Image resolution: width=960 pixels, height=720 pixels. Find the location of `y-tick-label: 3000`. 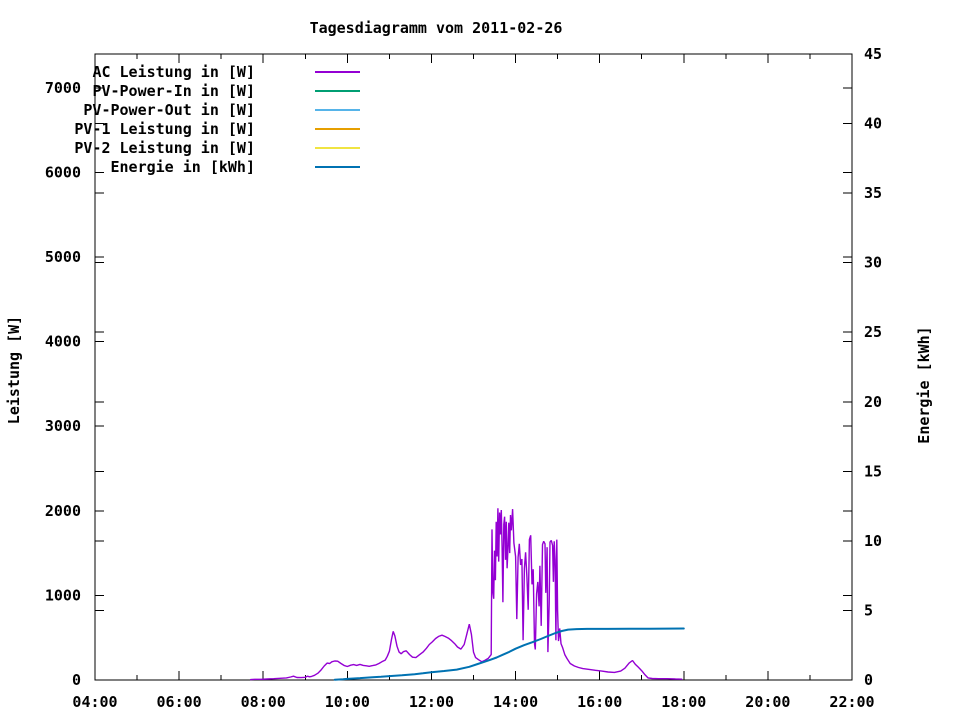

y-tick-label: 3000 is located at coordinates (63, 426).